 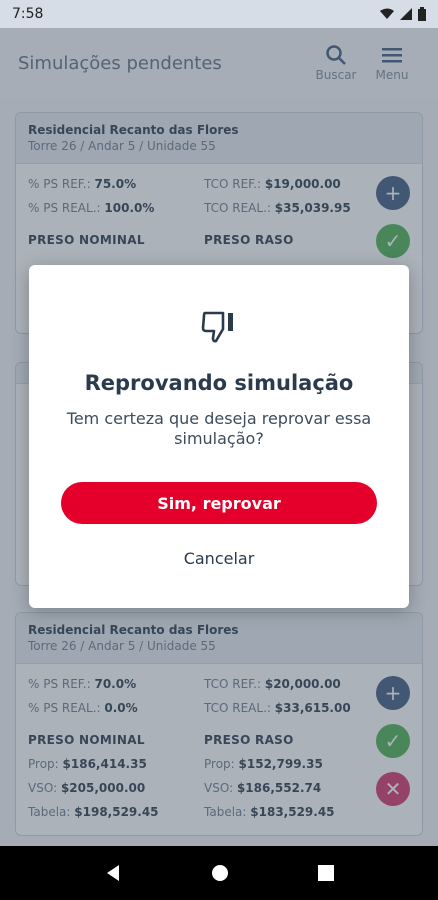 What do you see at coordinates (219, 558) in the screenshot?
I see `cancel-button: Cancelar` at bounding box center [219, 558].